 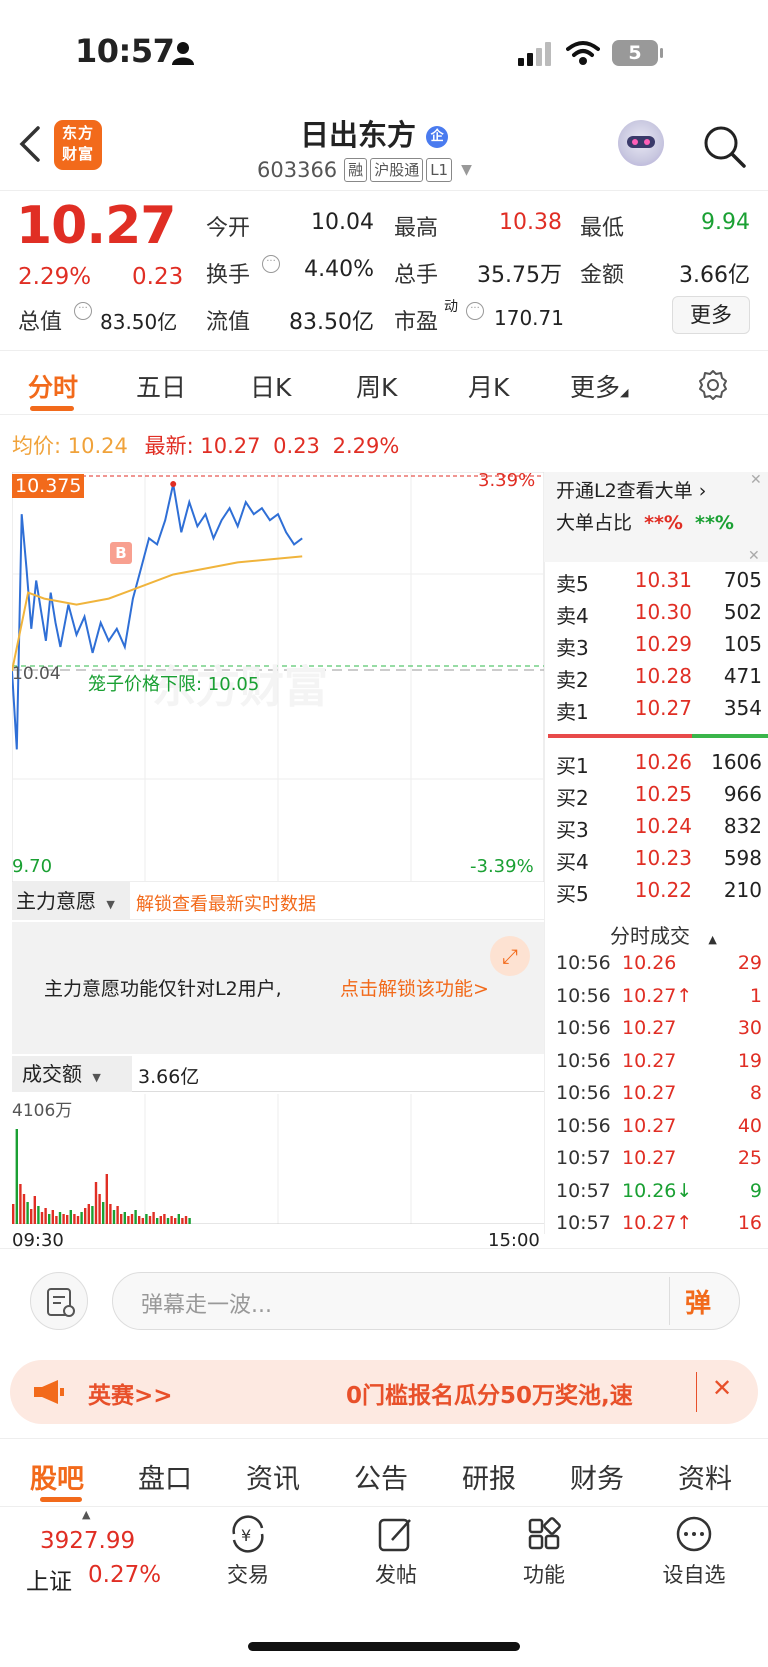 What do you see at coordinates (742, 890) in the screenshot?
I see `bid-volume: 210` at bounding box center [742, 890].